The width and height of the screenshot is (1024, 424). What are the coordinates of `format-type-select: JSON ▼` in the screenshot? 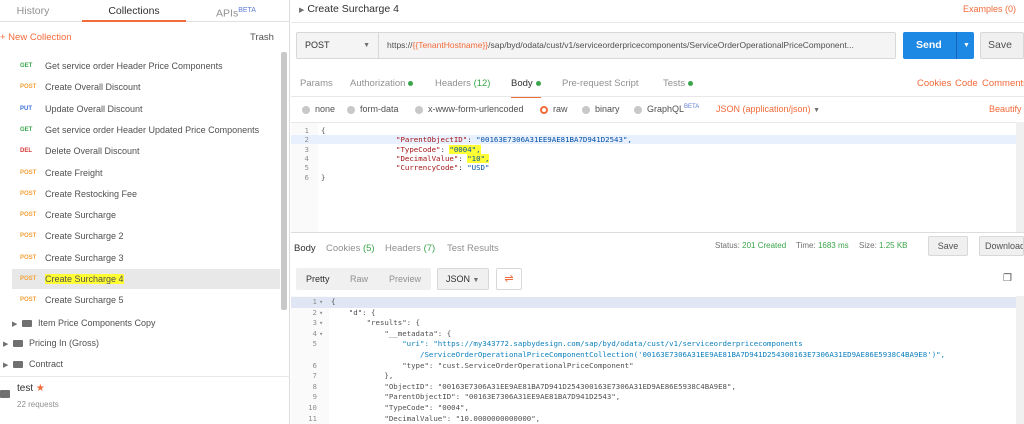 It's located at (463, 279).